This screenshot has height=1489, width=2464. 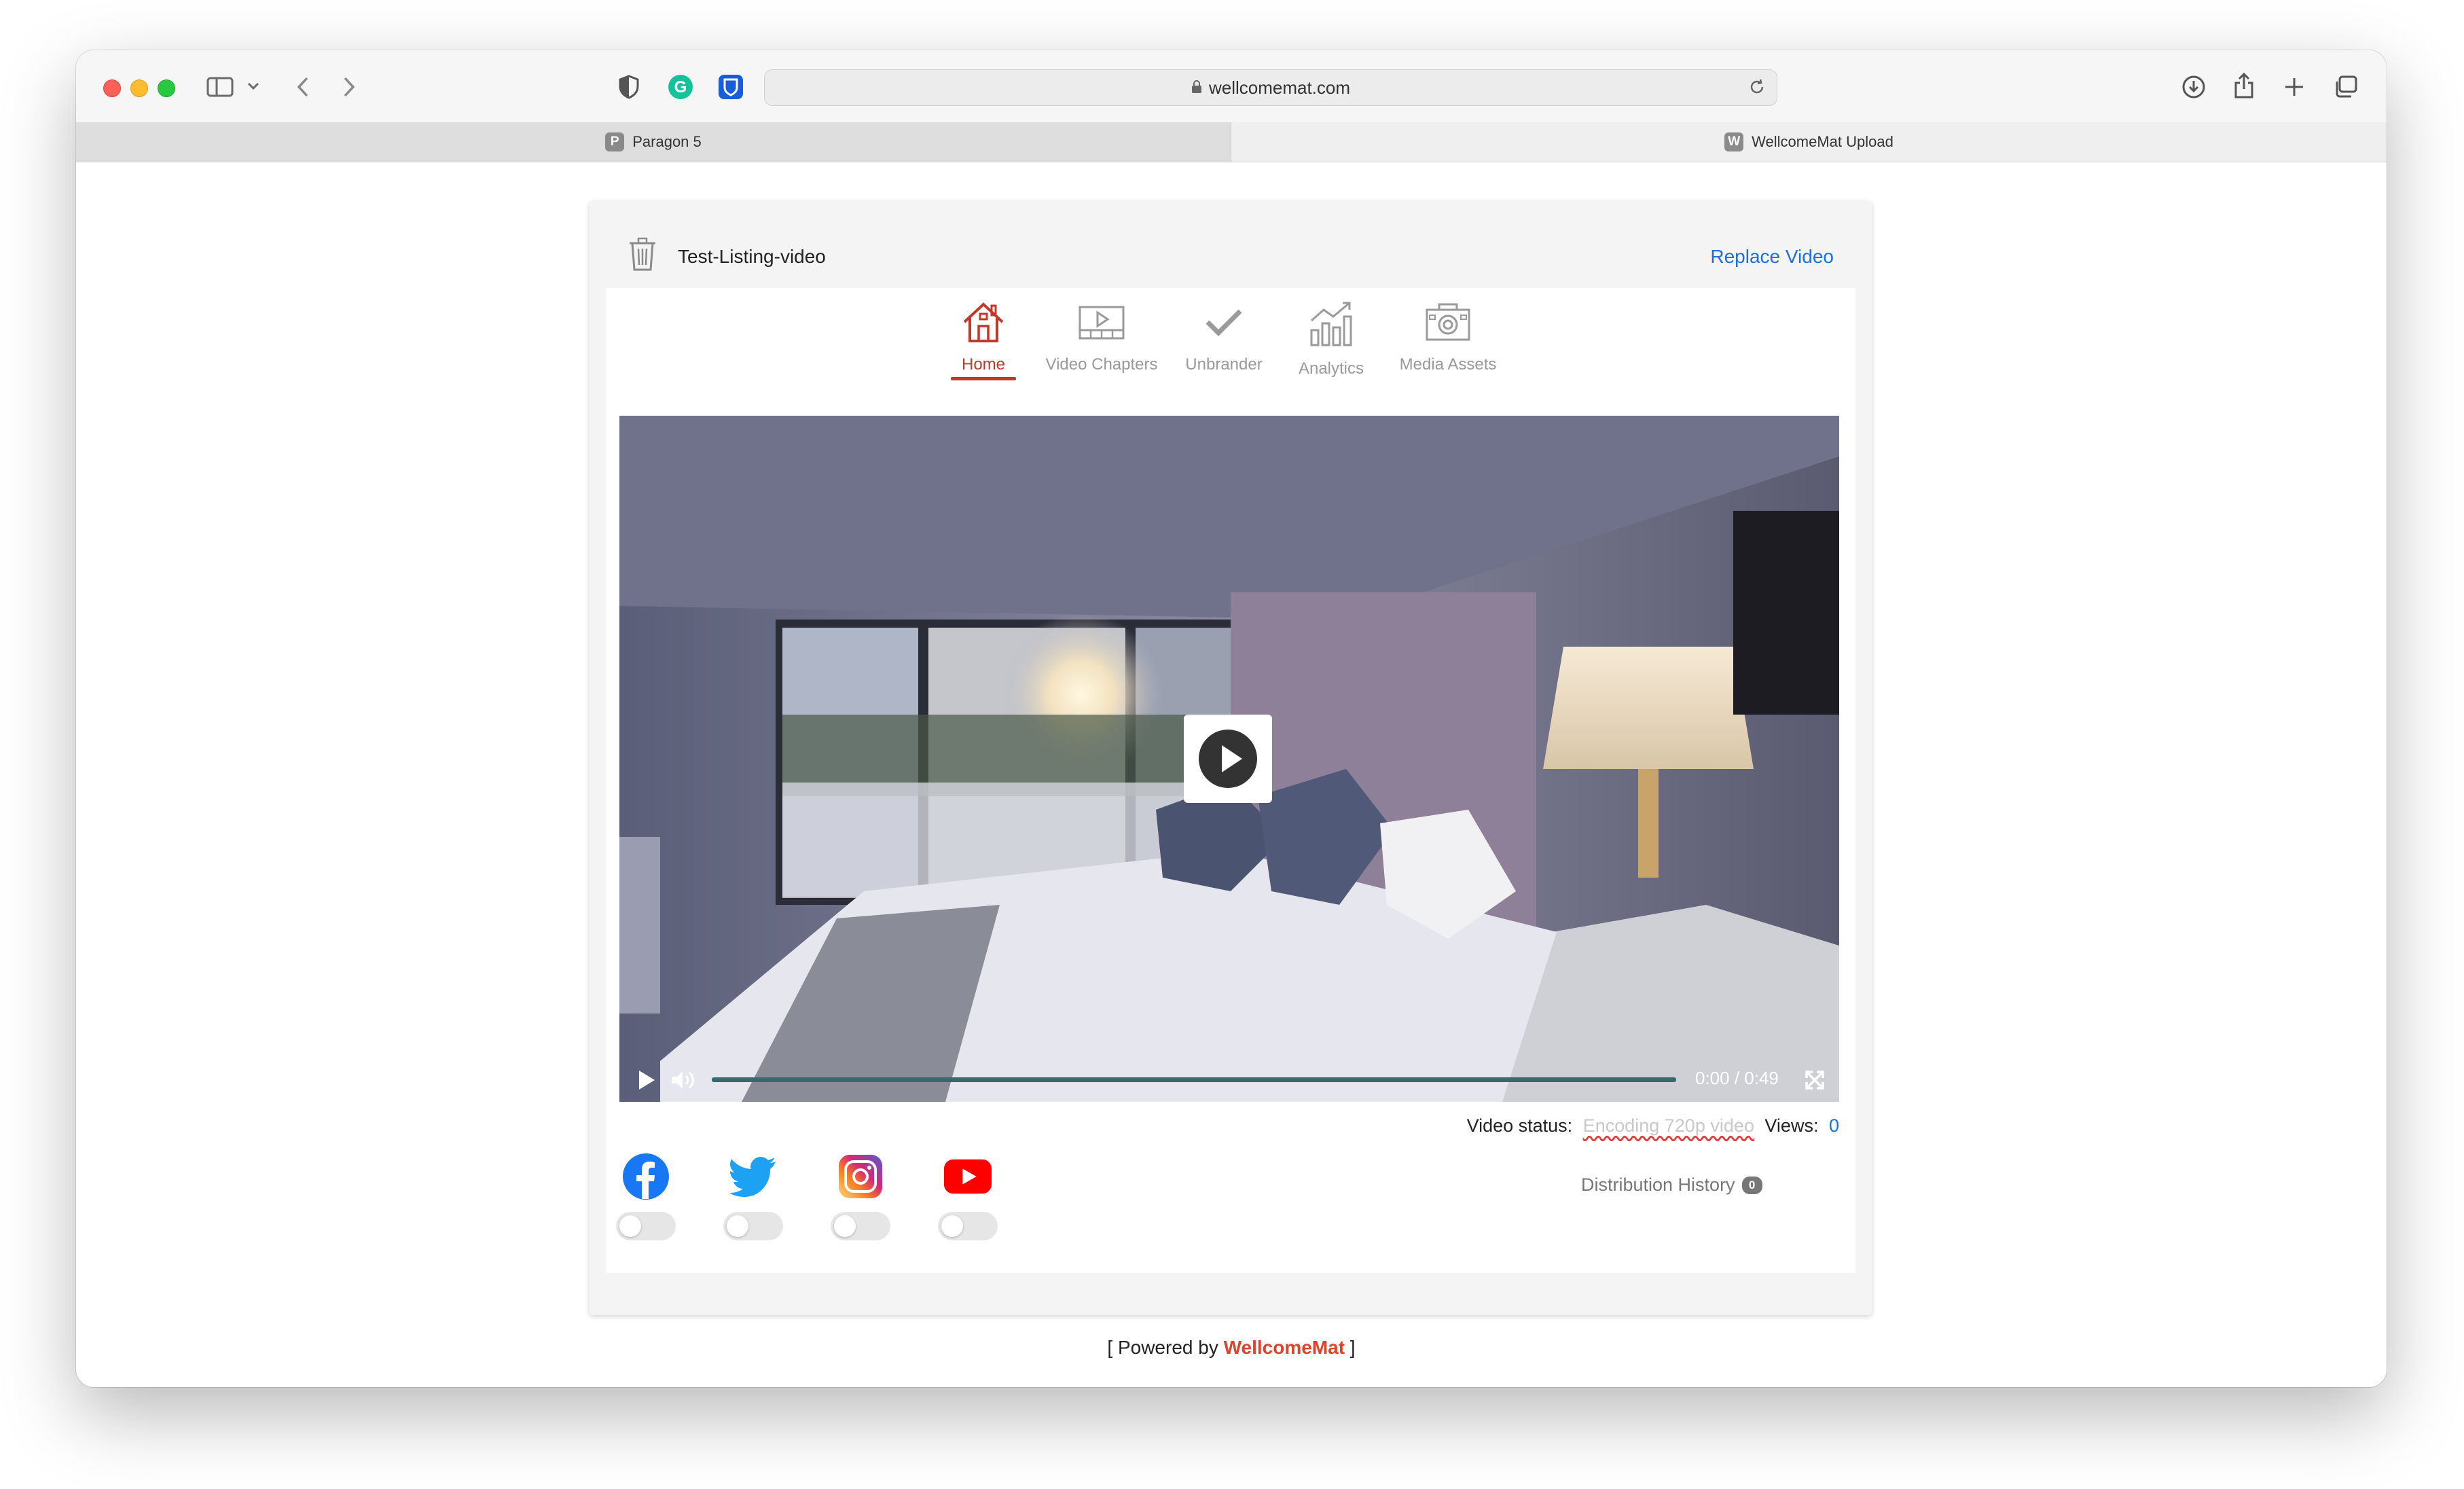 I want to click on grammarly-extension-icon: G, so click(x=680, y=87).